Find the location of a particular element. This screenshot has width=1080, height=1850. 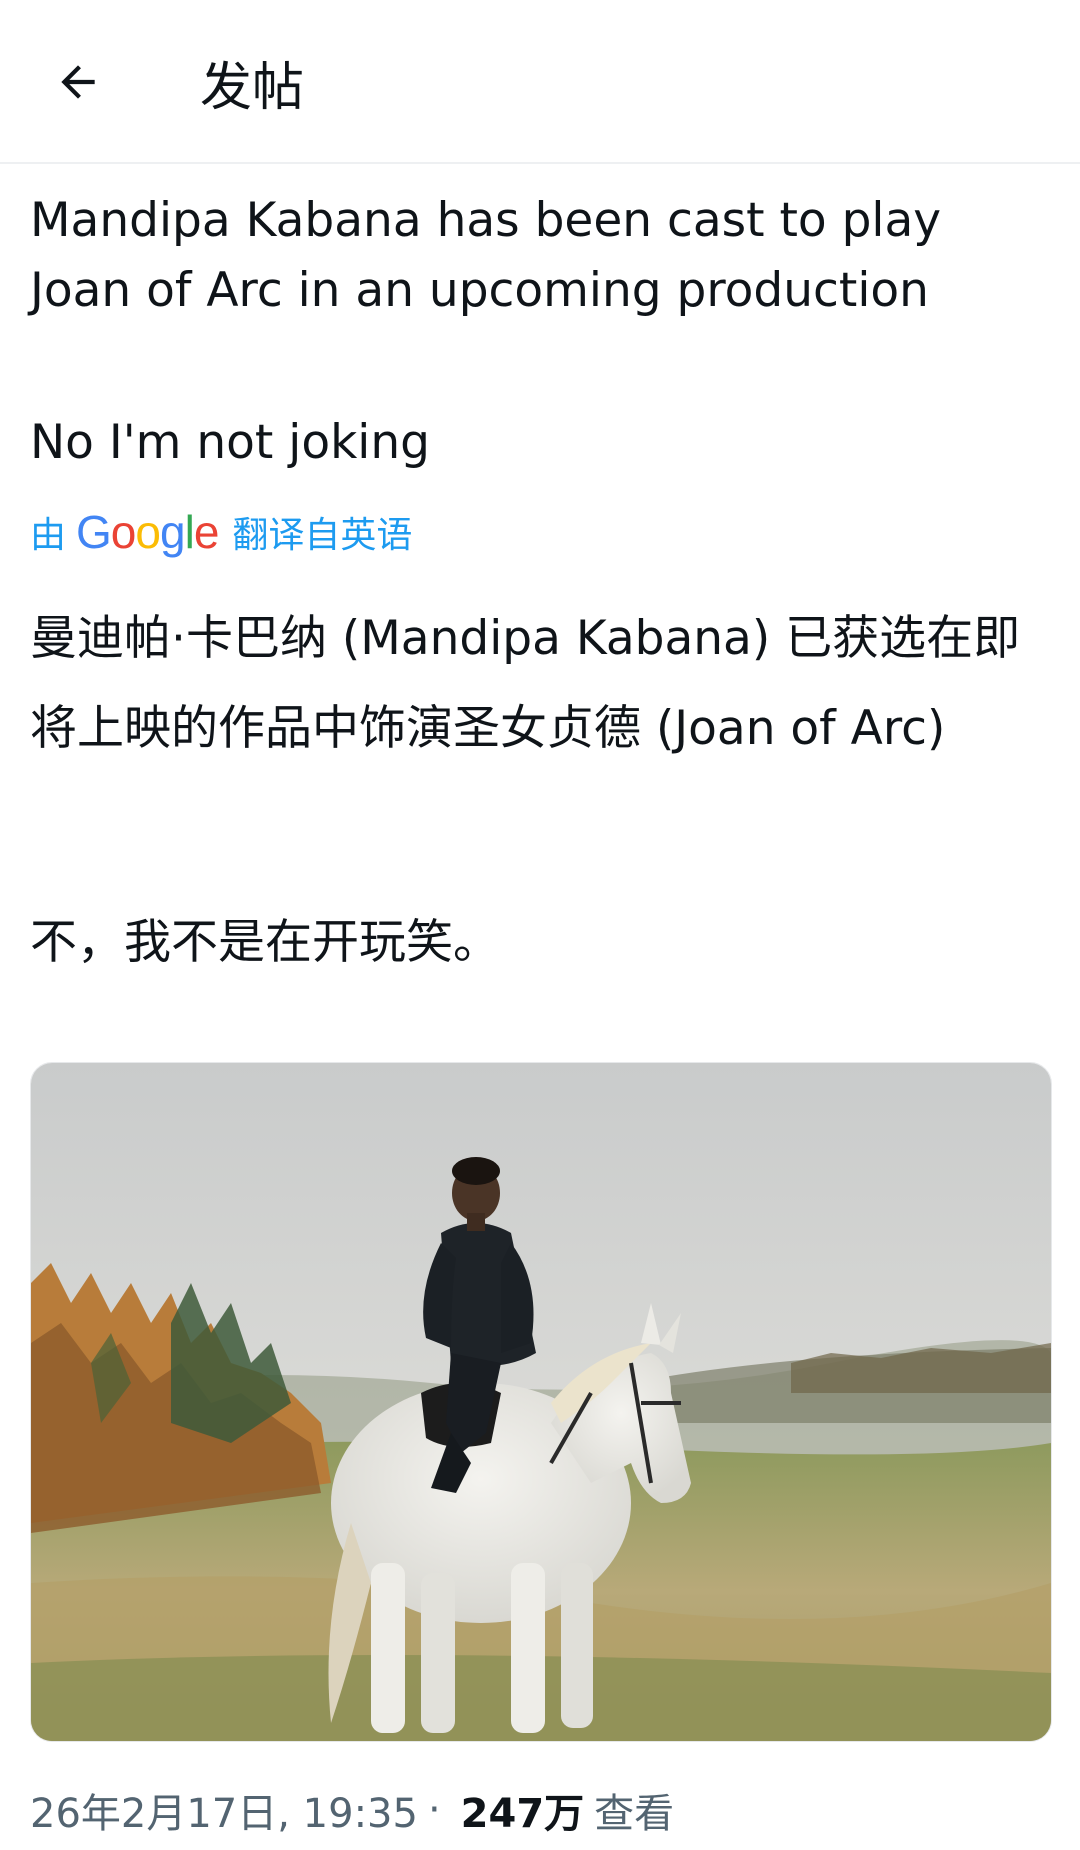

translation-prefix: 由 is located at coordinates (48, 535).